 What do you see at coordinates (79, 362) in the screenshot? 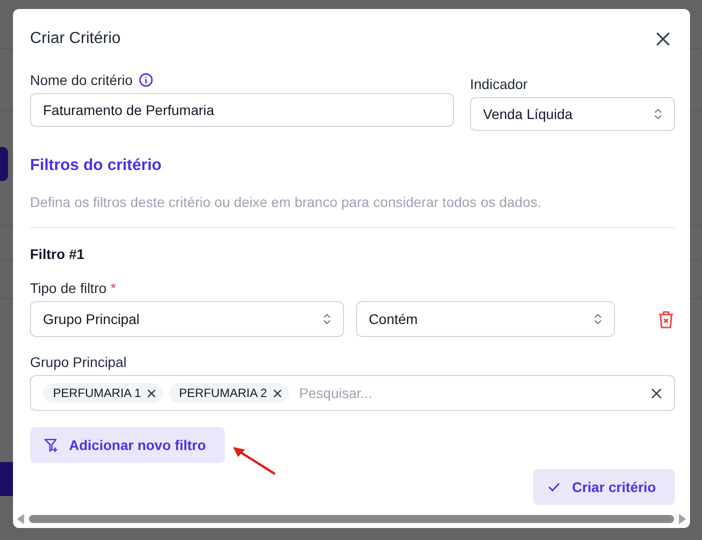
I see `field-label: Grupo Principal` at bounding box center [79, 362].